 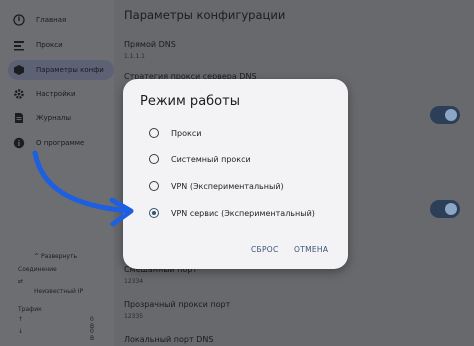 What do you see at coordinates (37, 256) in the screenshot?
I see `chevron-up-icon: ^` at bounding box center [37, 256].